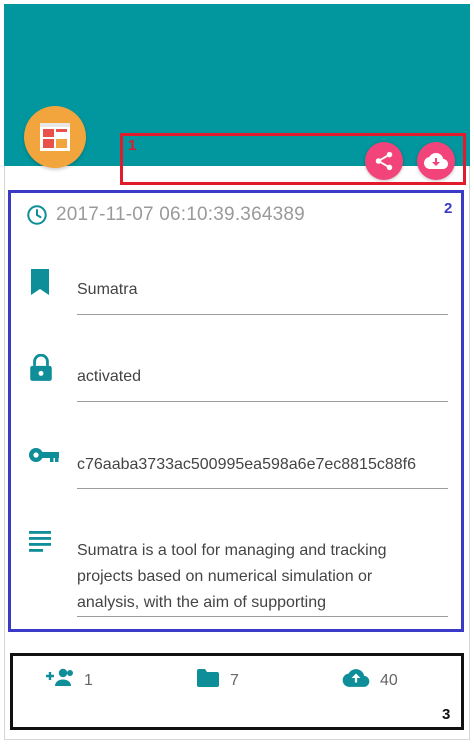 The width and height of the screenshot is (474, 744). I want to click on key-field-underline, so click(262, 488).